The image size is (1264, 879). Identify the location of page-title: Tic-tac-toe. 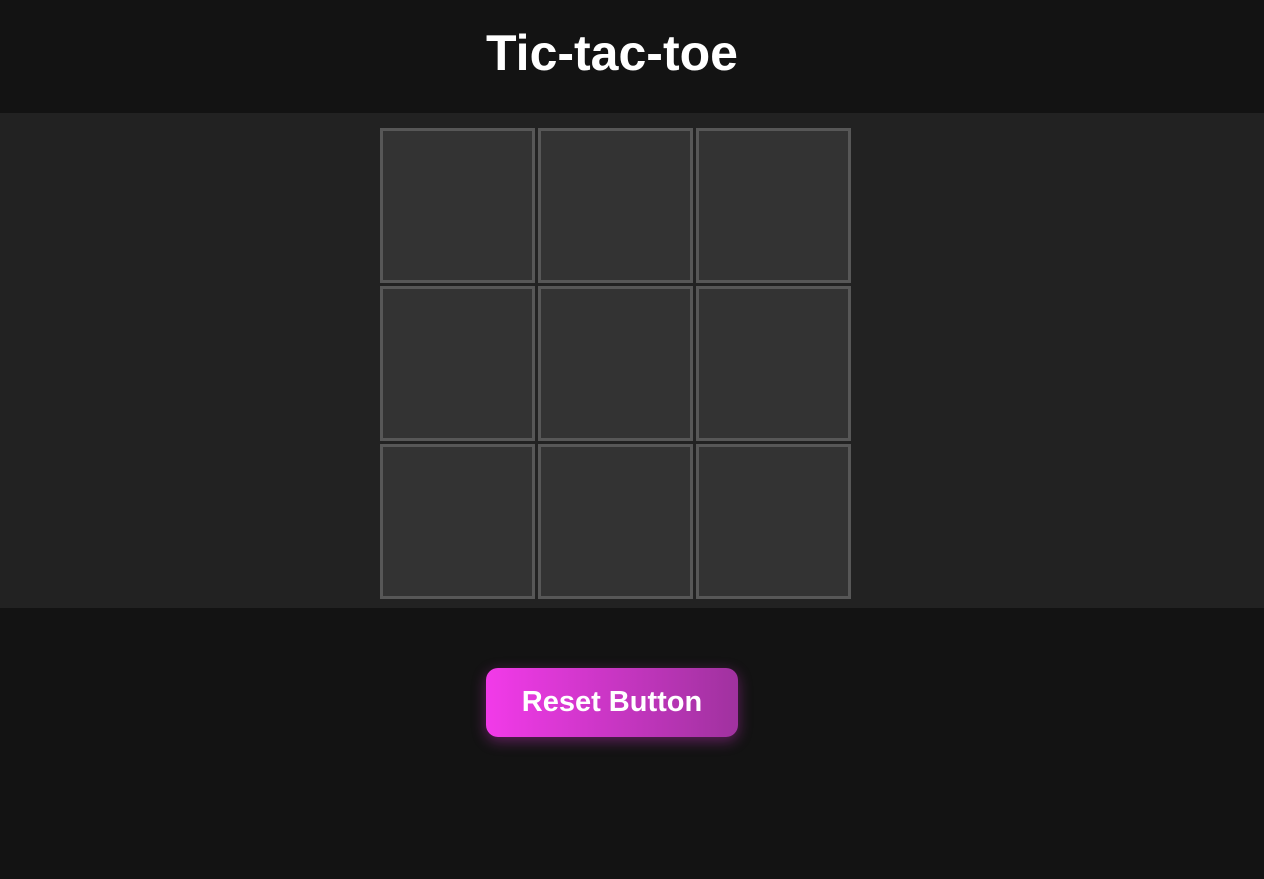
(612, 53).